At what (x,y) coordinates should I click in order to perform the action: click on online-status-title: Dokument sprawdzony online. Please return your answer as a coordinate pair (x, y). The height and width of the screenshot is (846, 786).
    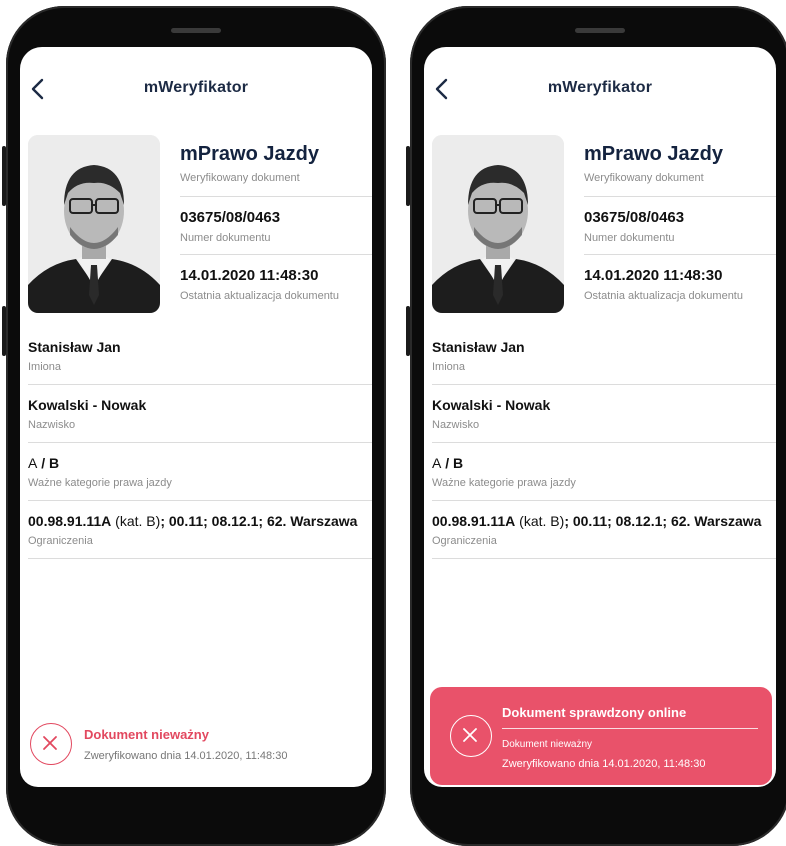
    Looking at the image, I should click on (630, 717).